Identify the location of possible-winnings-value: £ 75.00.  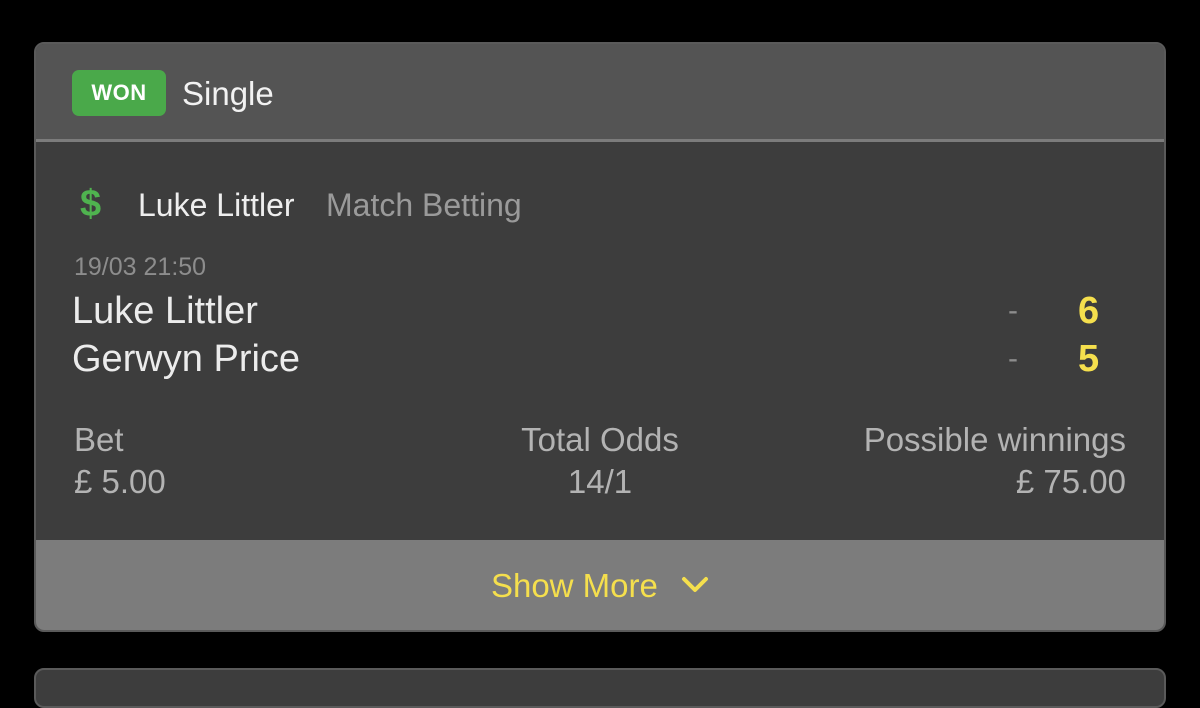
(1070, 481).